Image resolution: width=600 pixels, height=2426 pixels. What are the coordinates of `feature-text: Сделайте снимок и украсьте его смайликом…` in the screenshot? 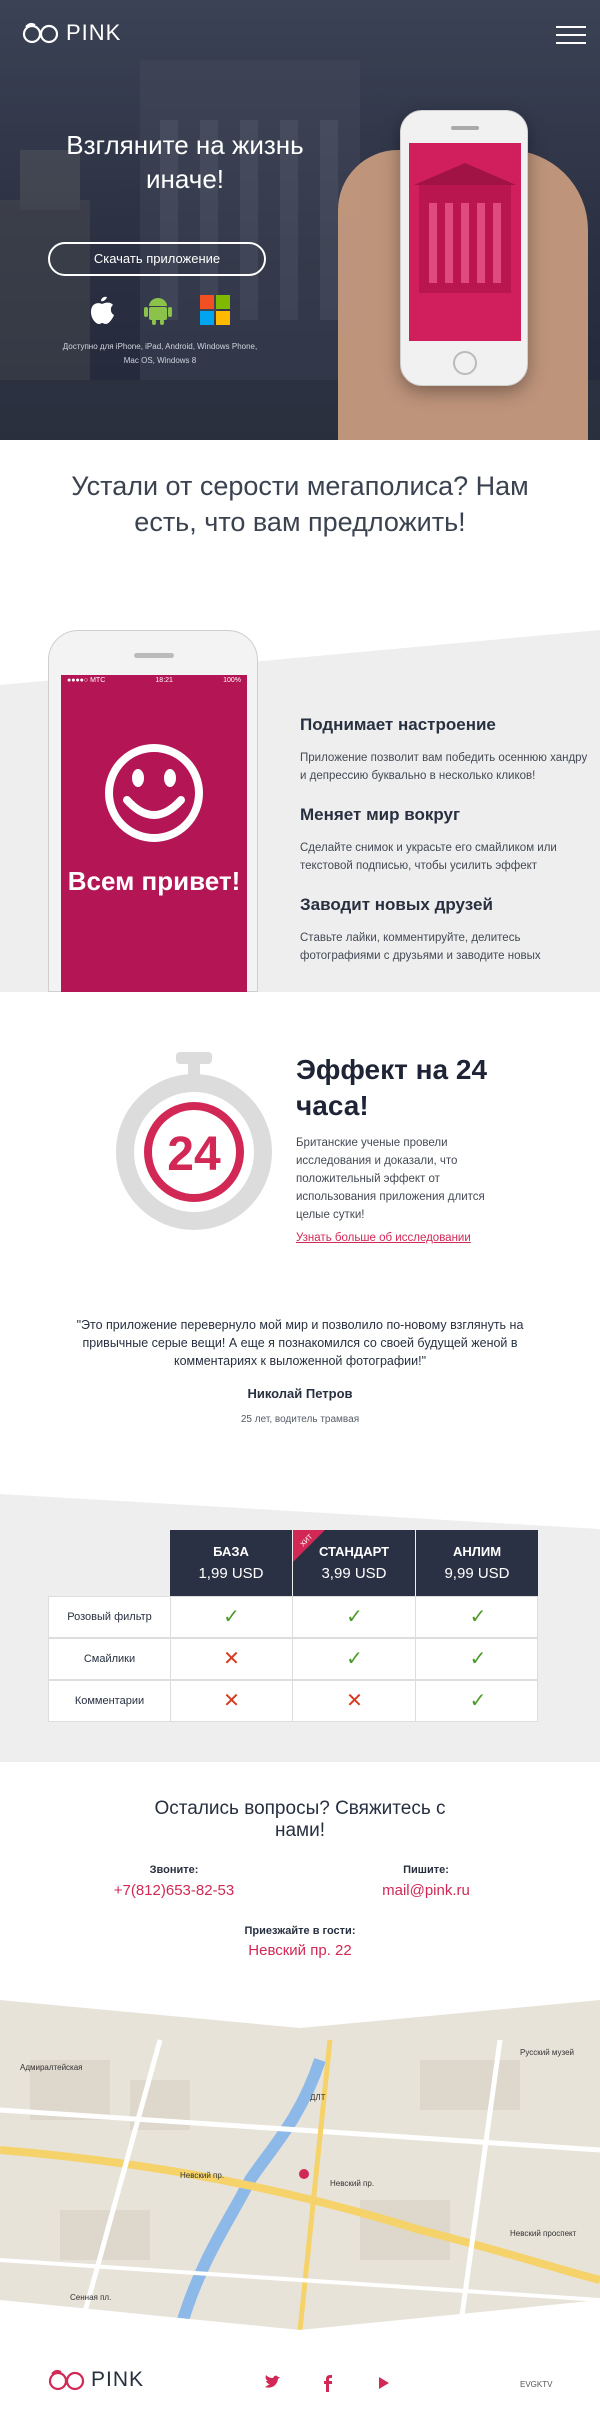 It's located at (428, 857).